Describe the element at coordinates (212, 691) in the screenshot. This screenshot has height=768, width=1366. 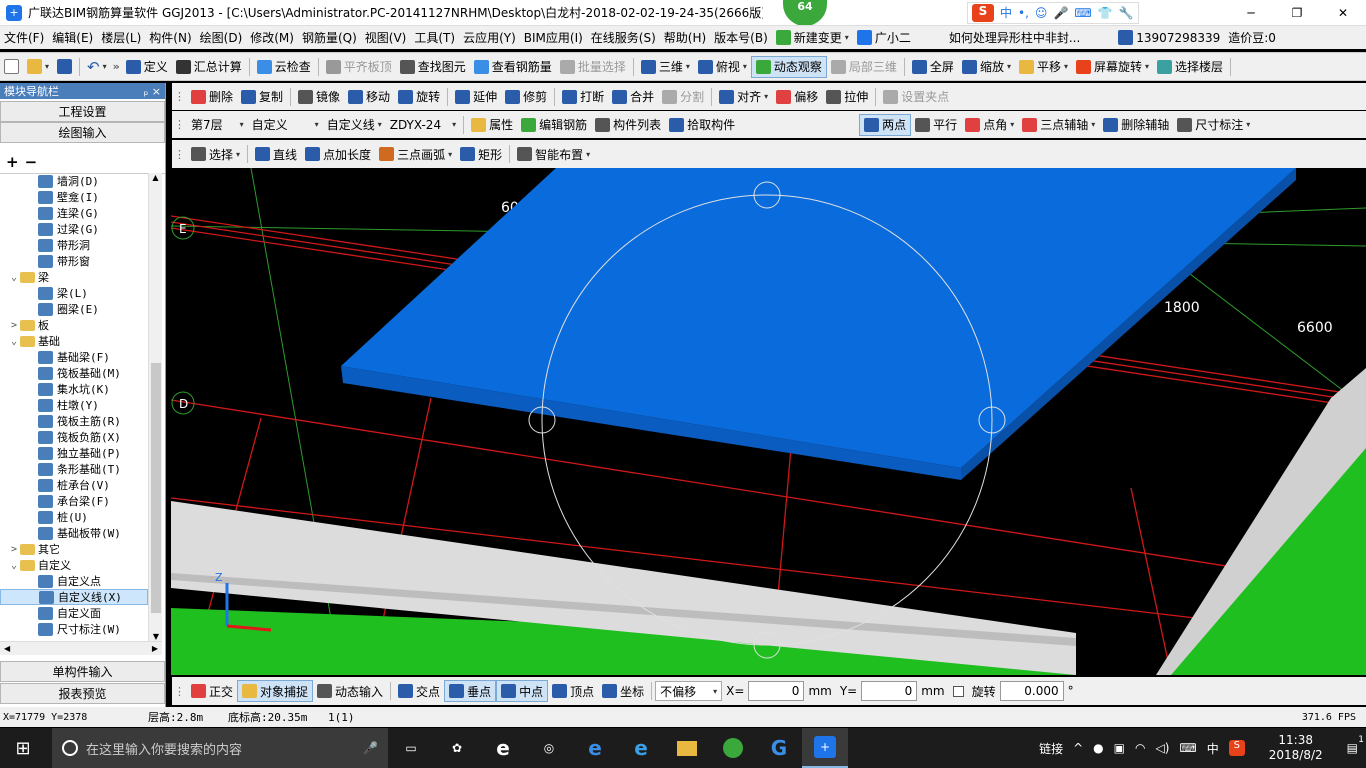
I see `sb1-items-item-0: 正交` at that location.